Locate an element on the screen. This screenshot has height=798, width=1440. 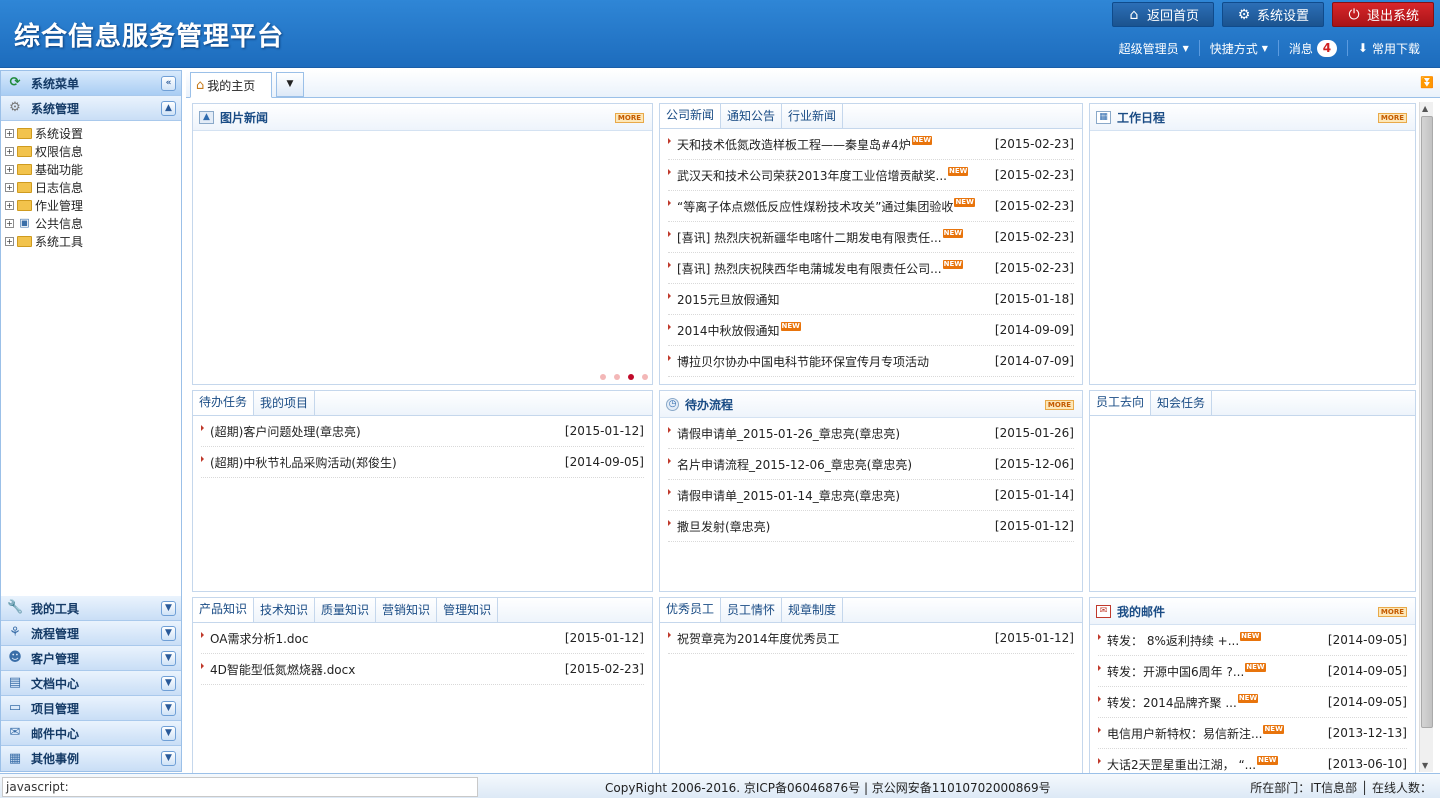
folder-icon is located at coordinates (24, 187).